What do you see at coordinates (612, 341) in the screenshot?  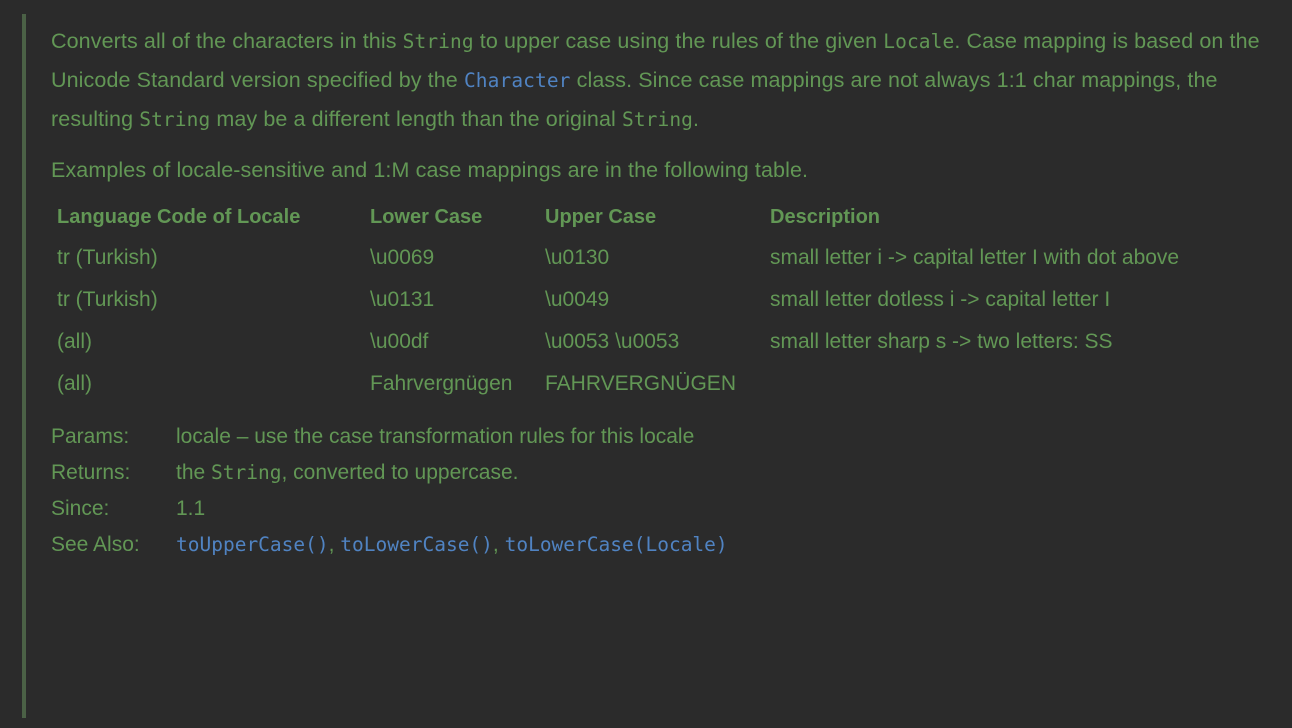 I see `cell-upper-case: \u0053 \u0053` at bounding box center [612, 341].